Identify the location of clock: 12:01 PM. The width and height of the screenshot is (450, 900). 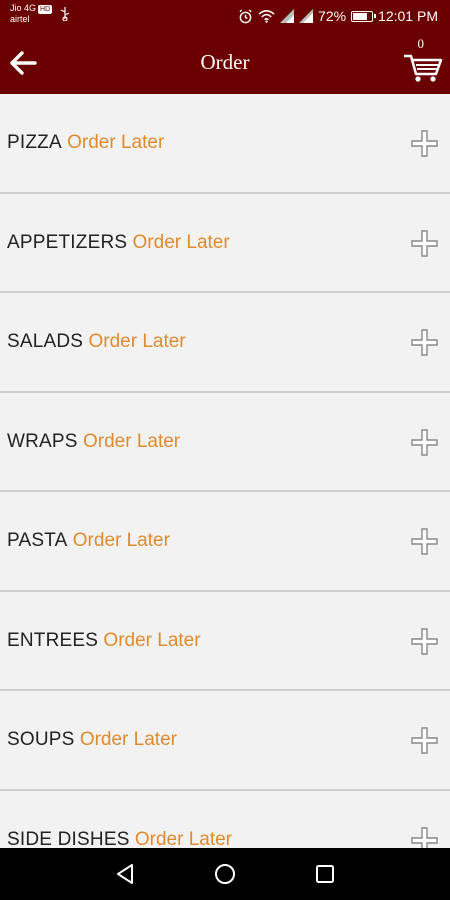
(408, 16).